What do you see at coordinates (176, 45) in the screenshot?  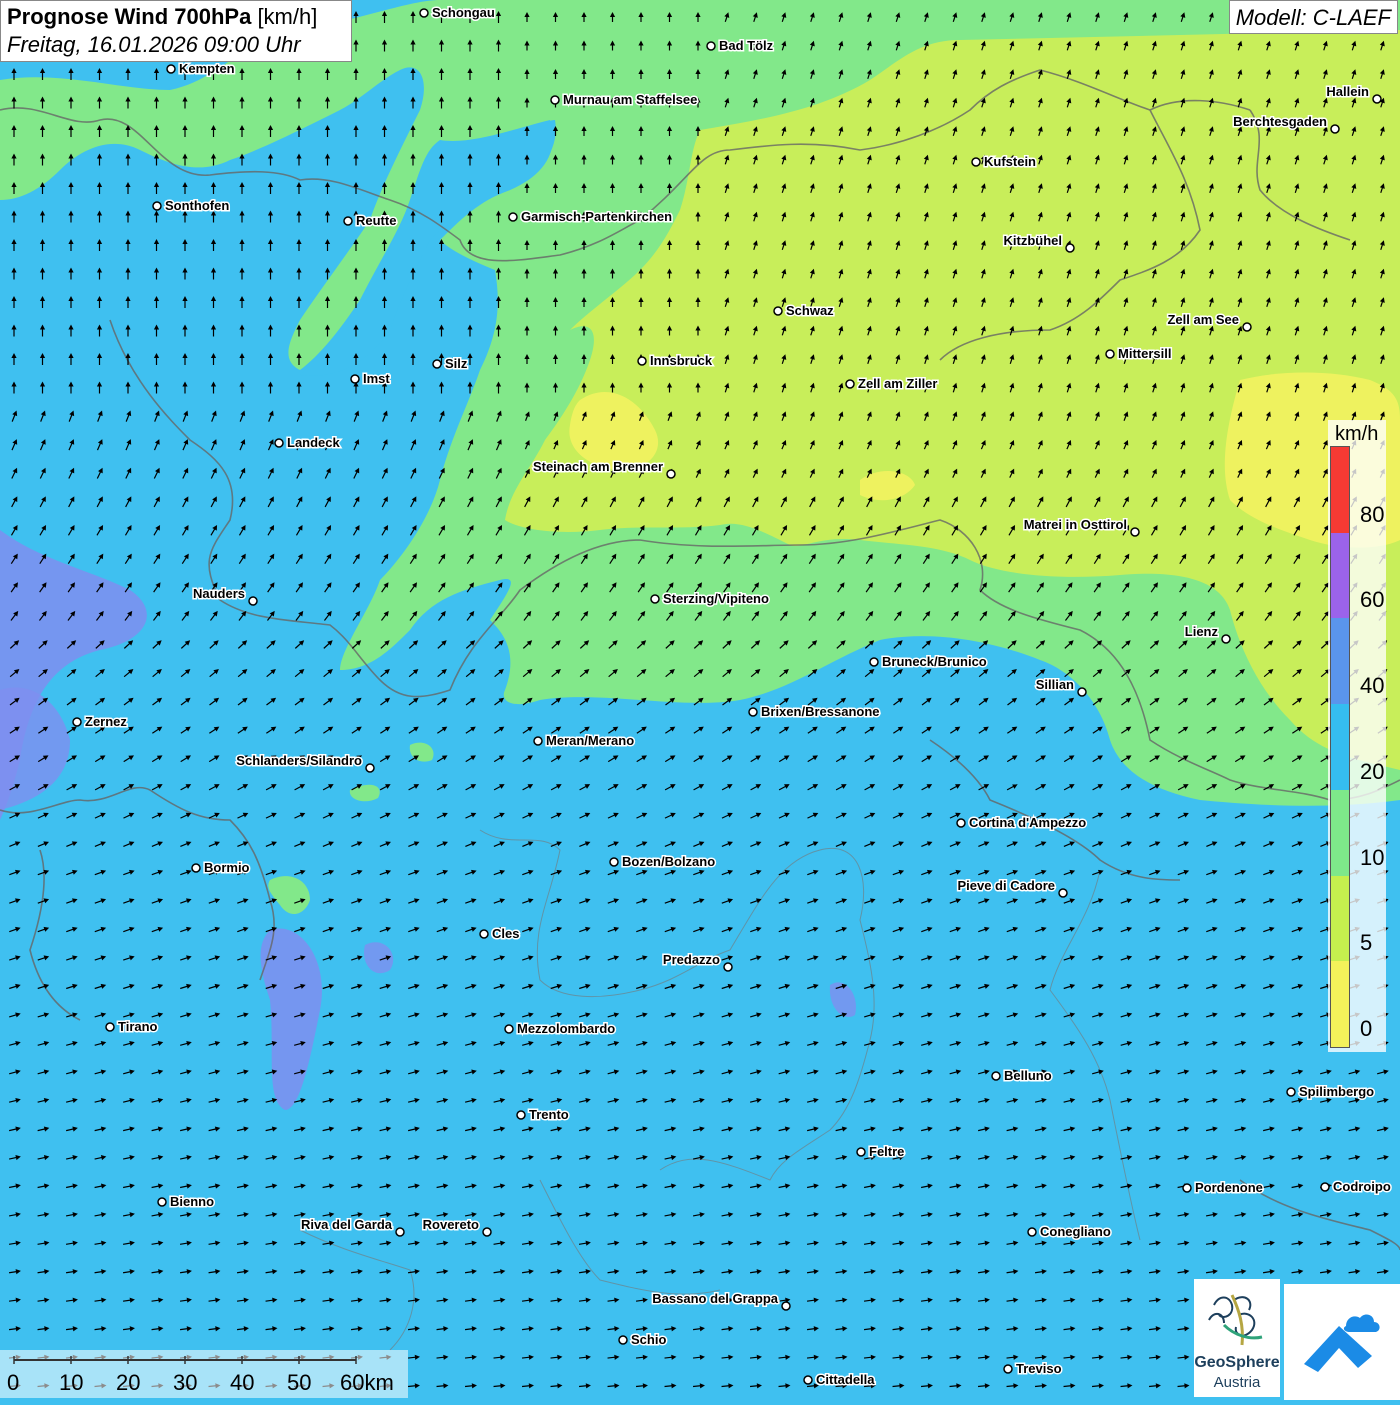 I see `forecast-datetime: Freitag, 16.01.2026 09:00 Uhr` at bounding box center [176, 45].